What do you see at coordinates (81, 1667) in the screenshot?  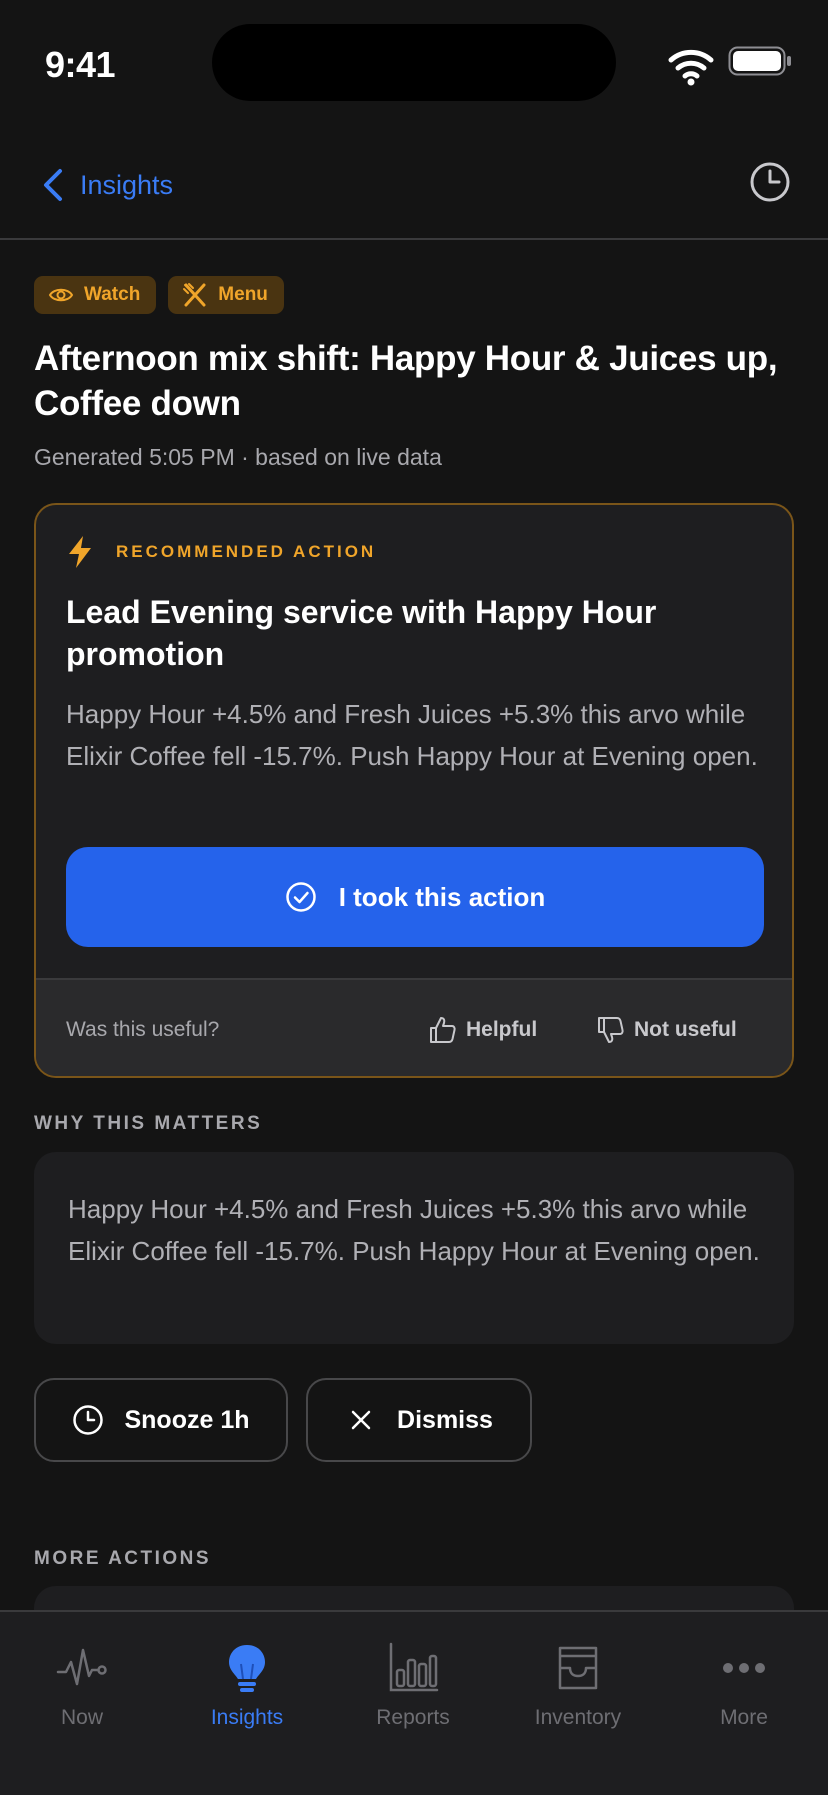 I see `pulse-icon` at bounding box center [81, 1667].